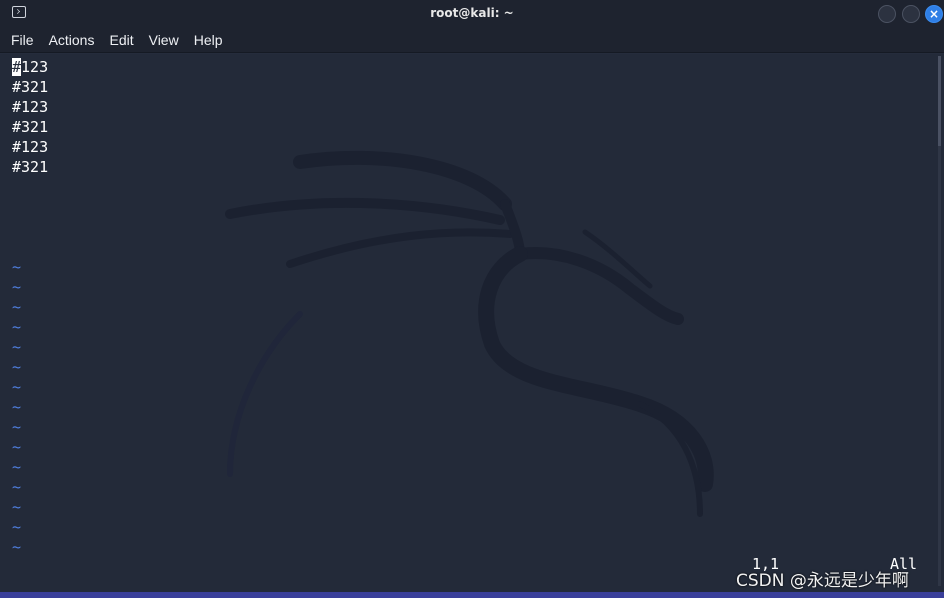  I want to click on title-bar: root@kali: ~ ×, so click(472, 14).